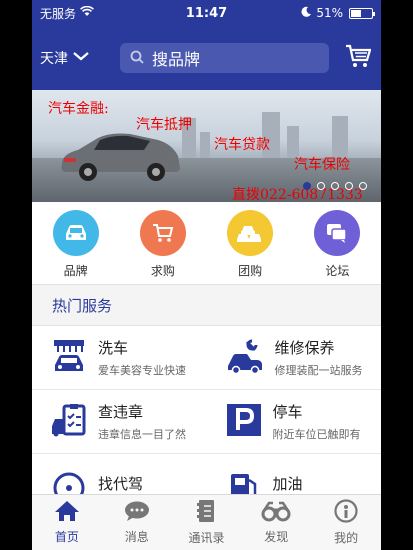 This screenshot has height=550, width=413. What do you see at coordinates (206, 305) in the screenshot?
I see `section-title: 热门服务` at bounding box center [206, 305].